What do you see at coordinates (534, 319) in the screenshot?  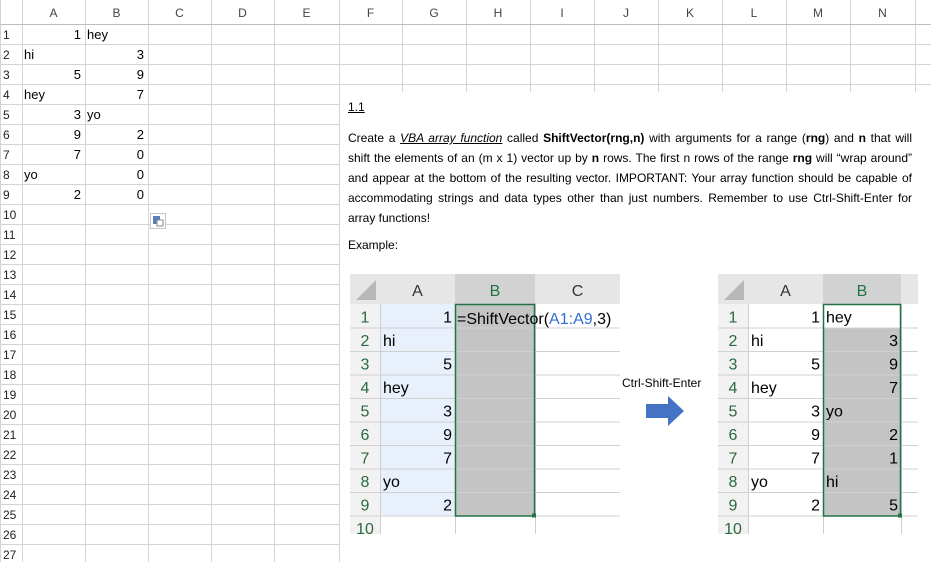 I see `formula-cell: =ShiftVector(A1:A9,3)` at bounding box center [534, 319].